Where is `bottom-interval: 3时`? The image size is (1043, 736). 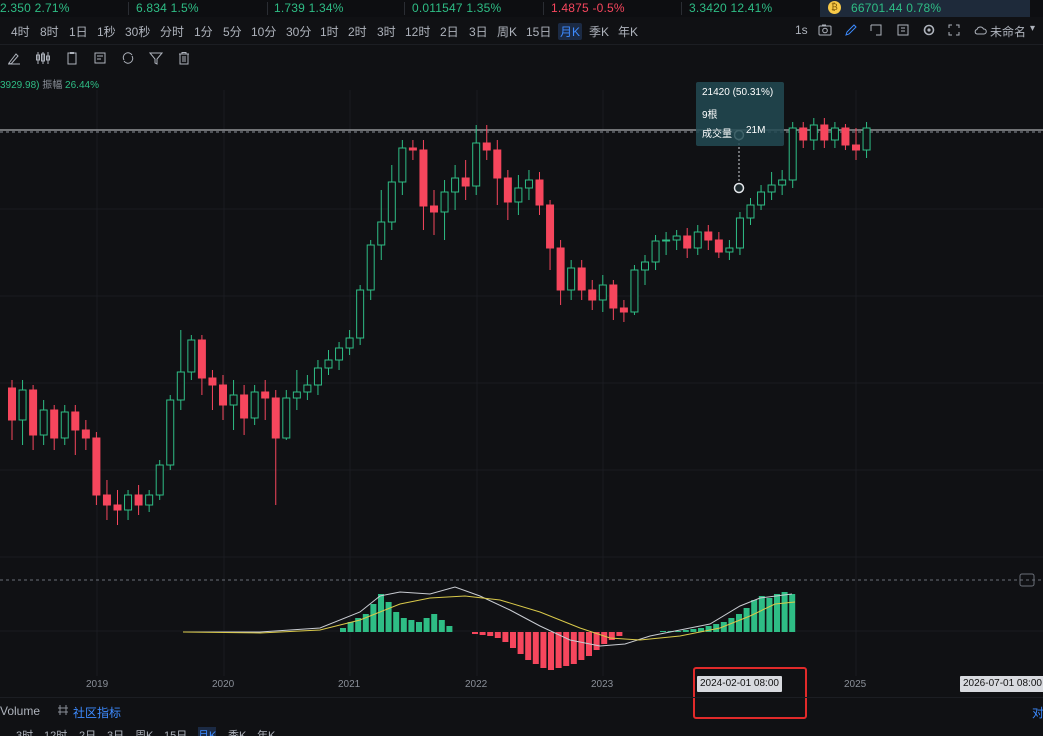
bottom-interval: 3时 is located at coordinates (24, 731).